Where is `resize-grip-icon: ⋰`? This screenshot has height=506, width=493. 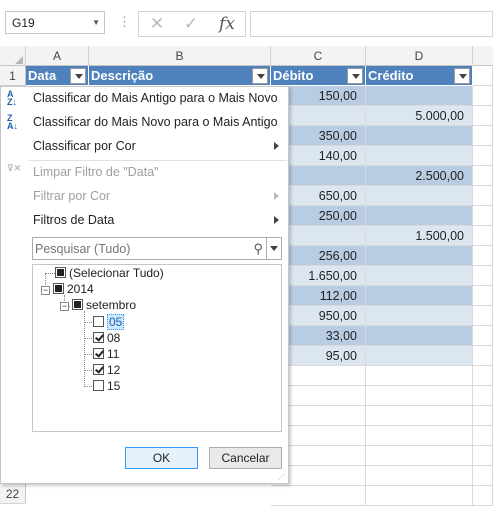
resize-grip-icon: ⋰ is located at coordinates (282, 477).